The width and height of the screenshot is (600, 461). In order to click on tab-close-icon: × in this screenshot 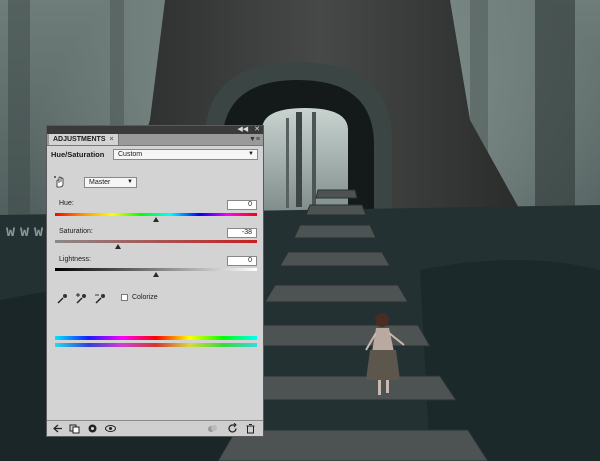, I will do `click(112, 139)`.